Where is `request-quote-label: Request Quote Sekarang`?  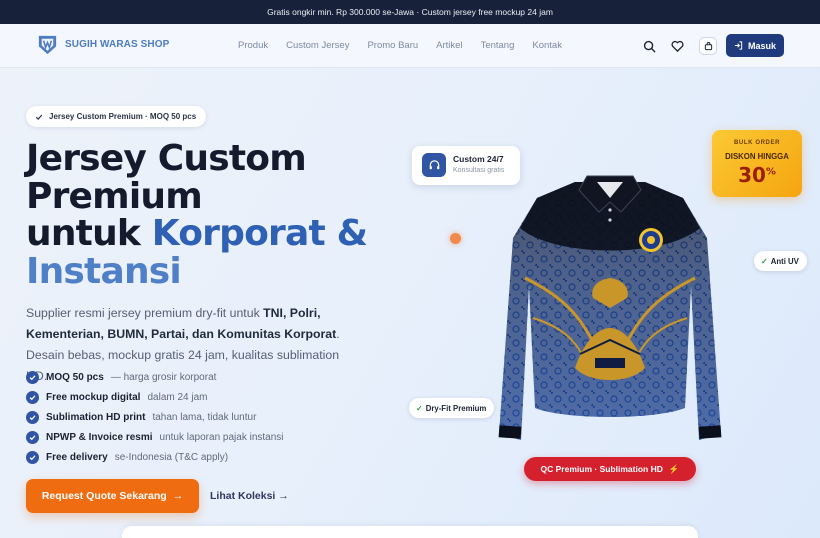
request-quote-label: Request Quote Sekarang is located at coordinates (104, 496).